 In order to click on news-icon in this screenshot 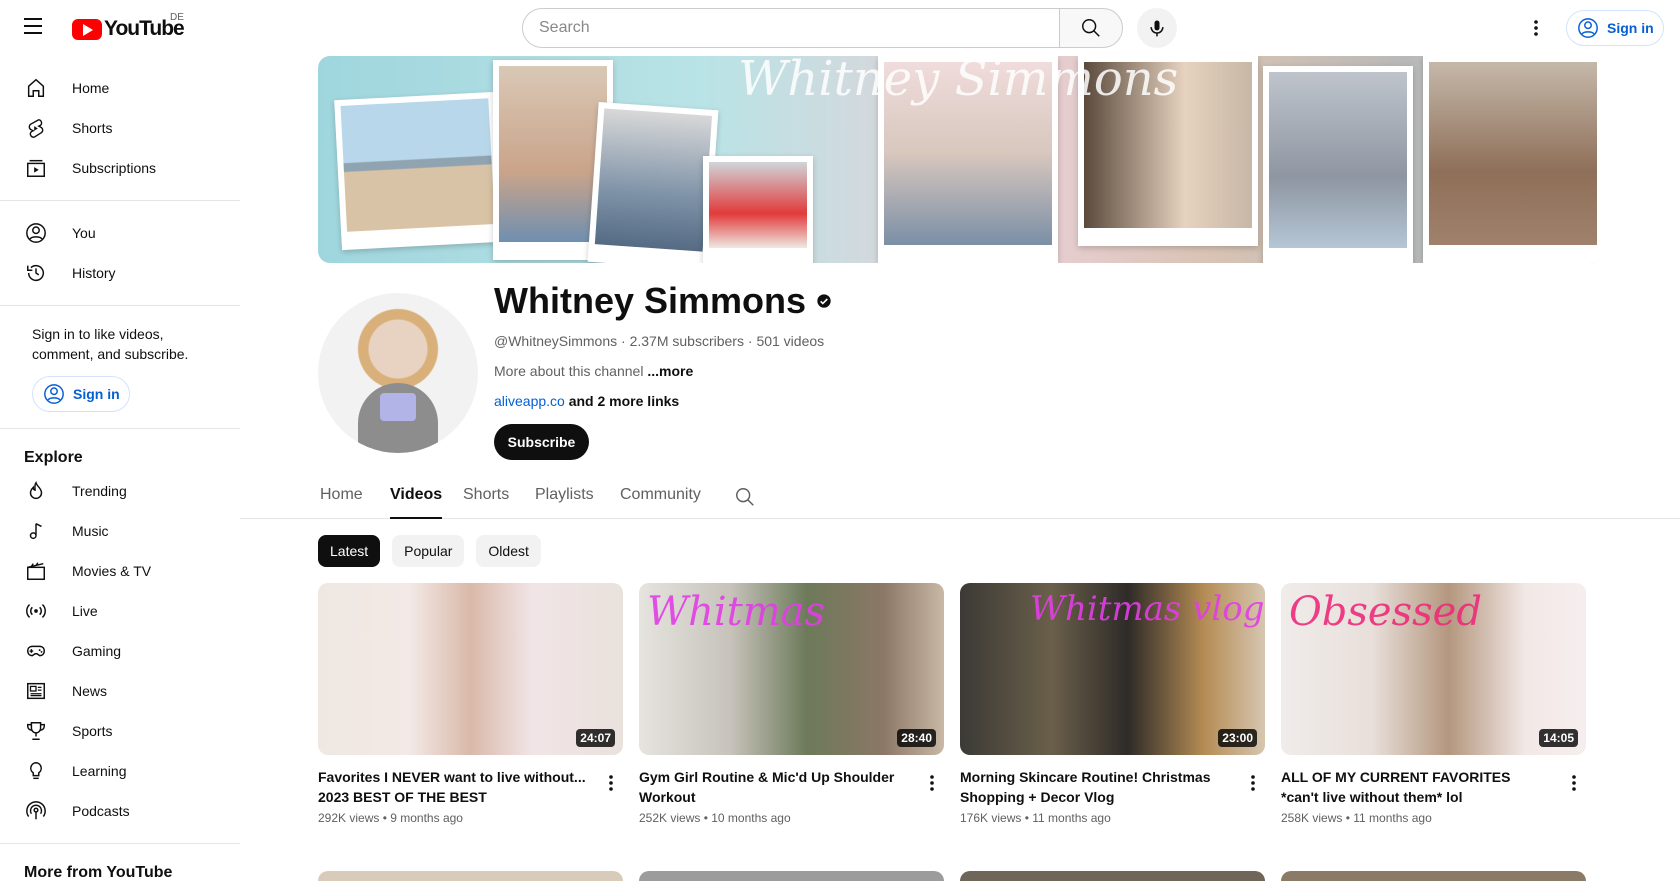, I will do `click(36, 691)`.